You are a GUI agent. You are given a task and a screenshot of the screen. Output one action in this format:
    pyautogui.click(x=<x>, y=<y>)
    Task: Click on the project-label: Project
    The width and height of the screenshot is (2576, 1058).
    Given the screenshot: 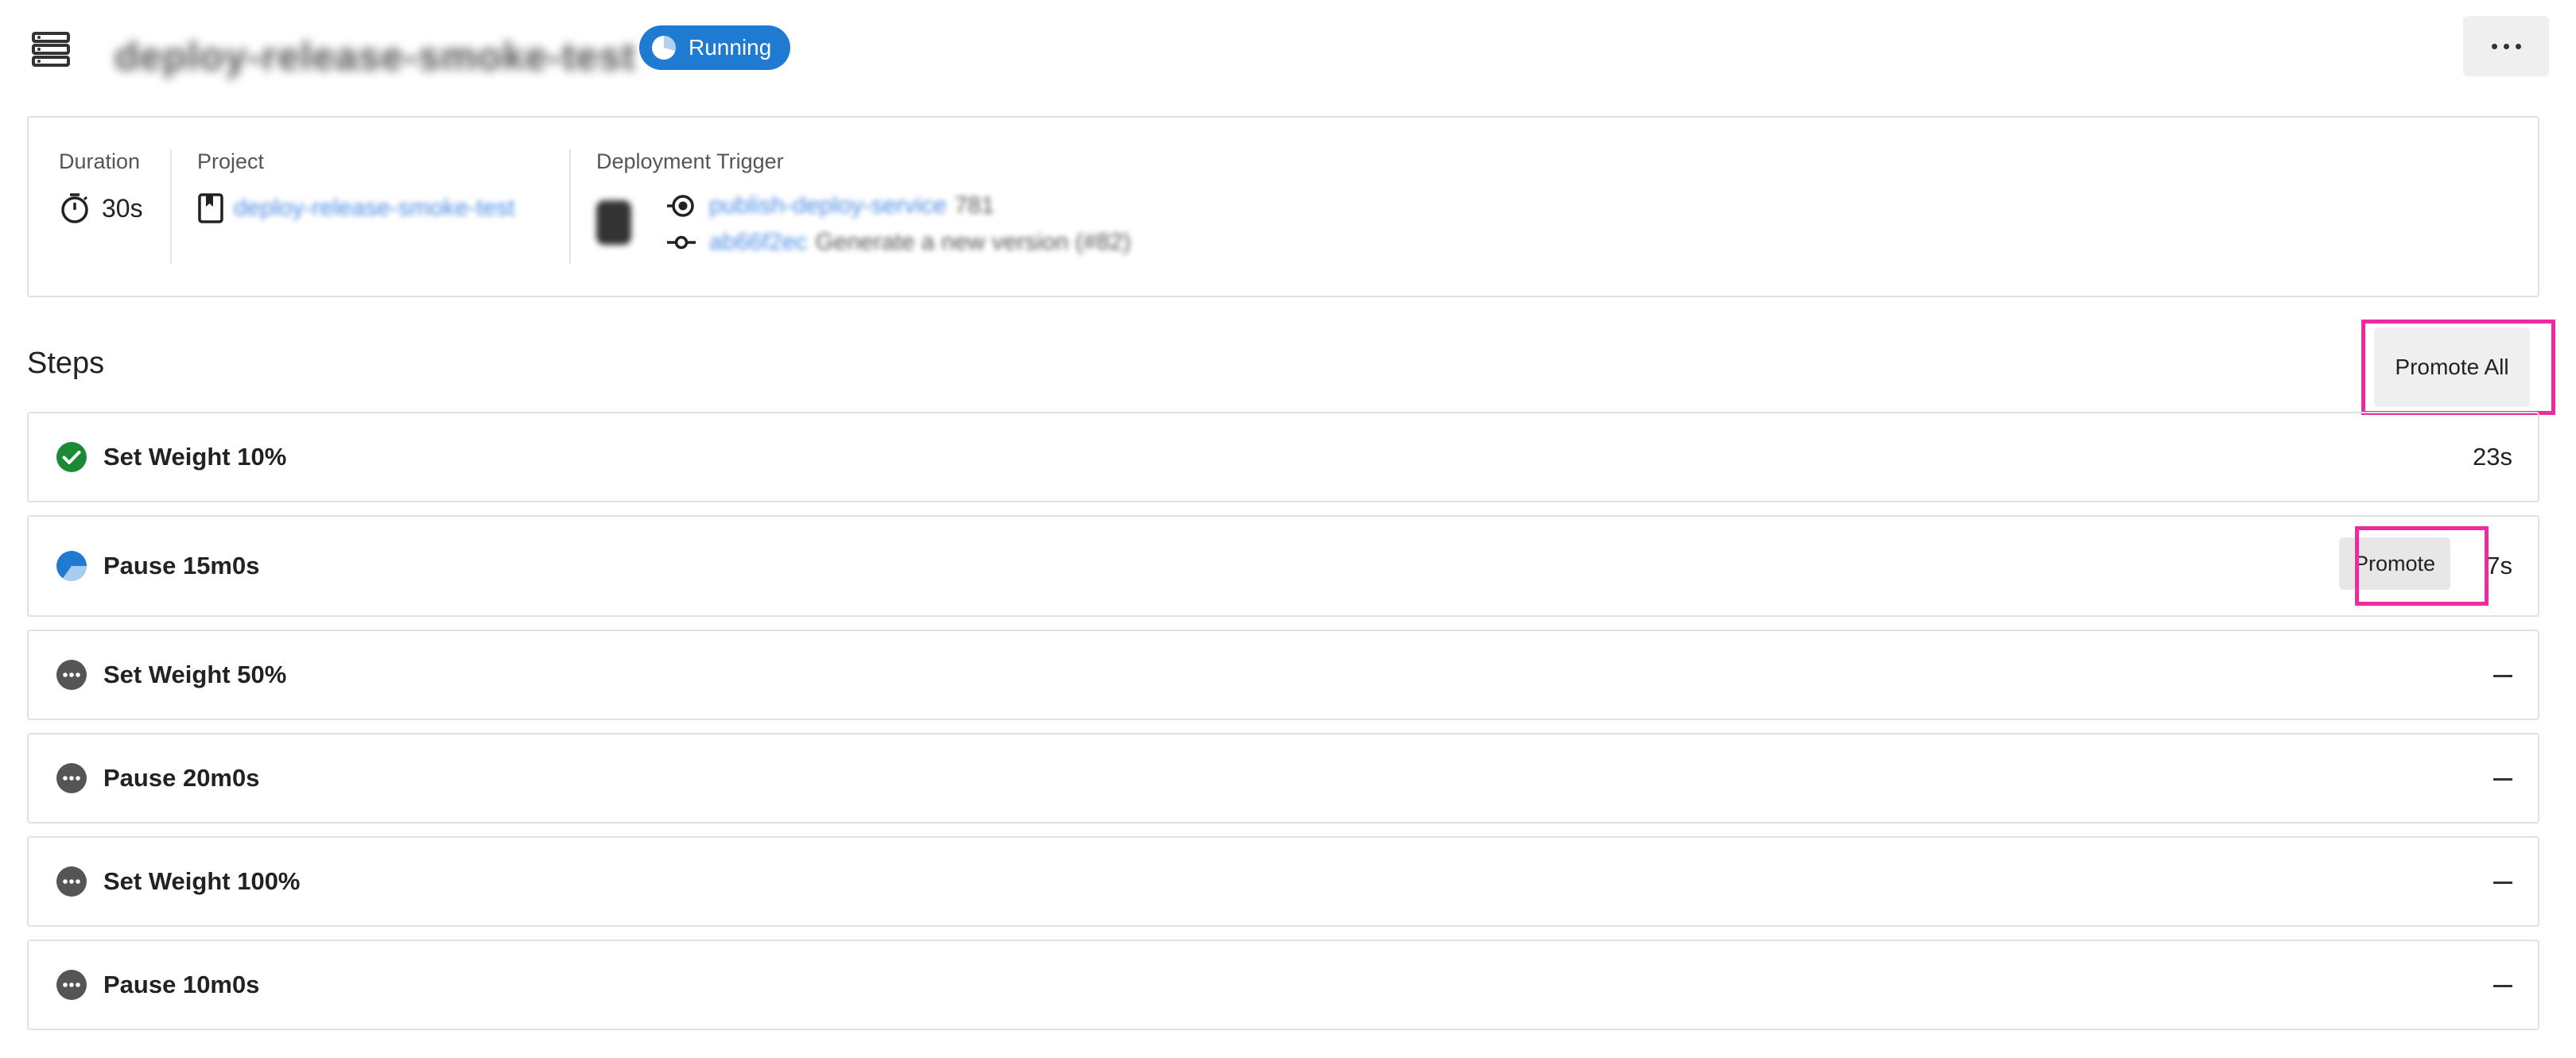 What is the action you would take?
    pyautogui.click(x=231, y=161)
    